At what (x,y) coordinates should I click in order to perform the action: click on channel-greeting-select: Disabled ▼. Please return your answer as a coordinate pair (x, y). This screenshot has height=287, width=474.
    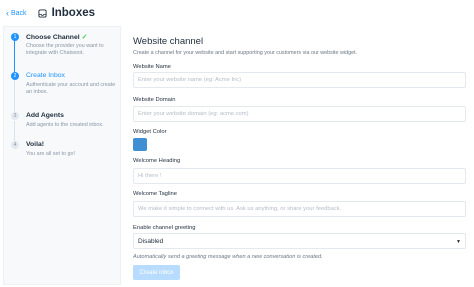
    Looking at the image, I should click on (299, 241).